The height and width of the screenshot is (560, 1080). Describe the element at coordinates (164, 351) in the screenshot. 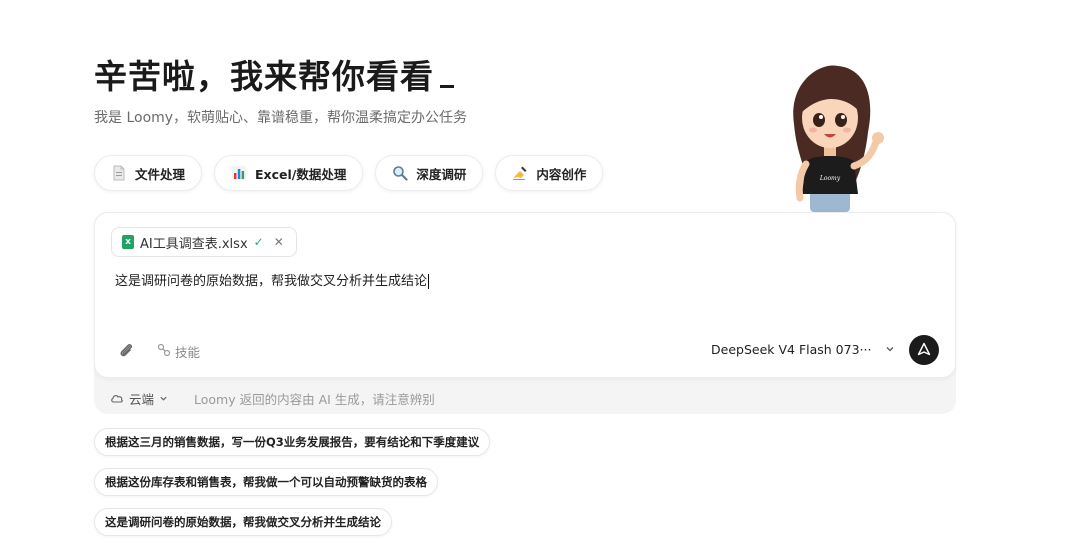

I see `skills-link-icon` at that location.